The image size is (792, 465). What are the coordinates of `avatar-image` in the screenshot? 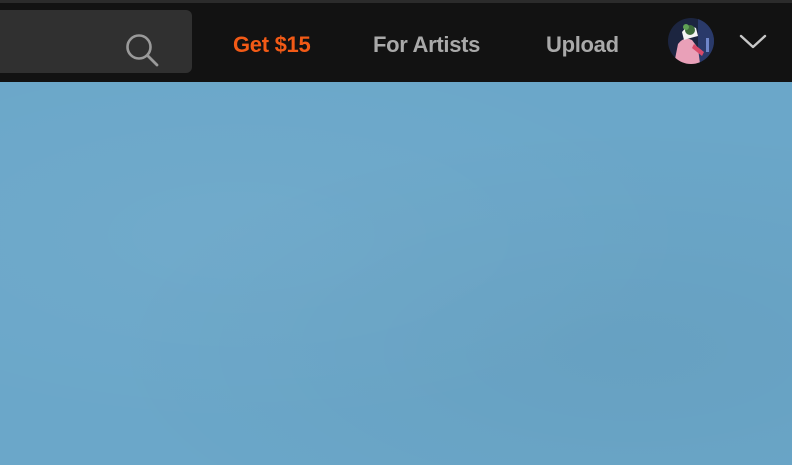 It's located at (691, 41).